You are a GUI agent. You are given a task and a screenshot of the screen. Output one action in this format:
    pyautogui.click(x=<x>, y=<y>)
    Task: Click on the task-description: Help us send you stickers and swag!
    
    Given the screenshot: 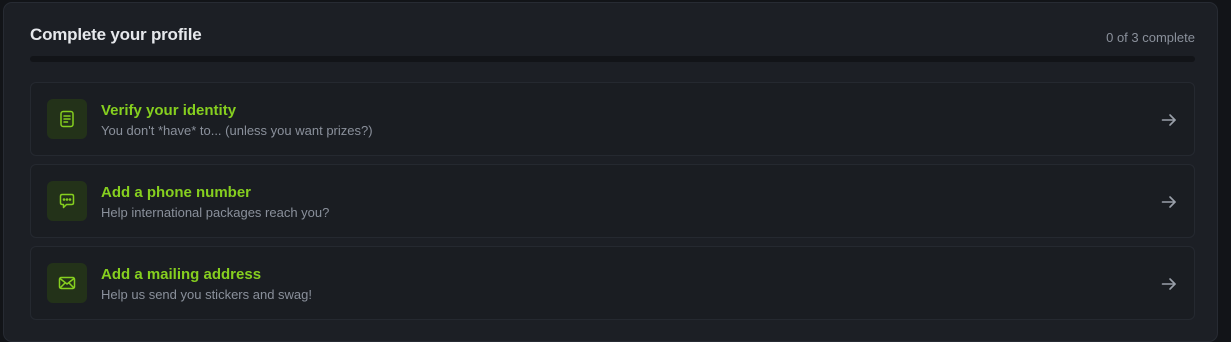 What is the action you would take?
    pyautogui.click(x=206, y=294)
    